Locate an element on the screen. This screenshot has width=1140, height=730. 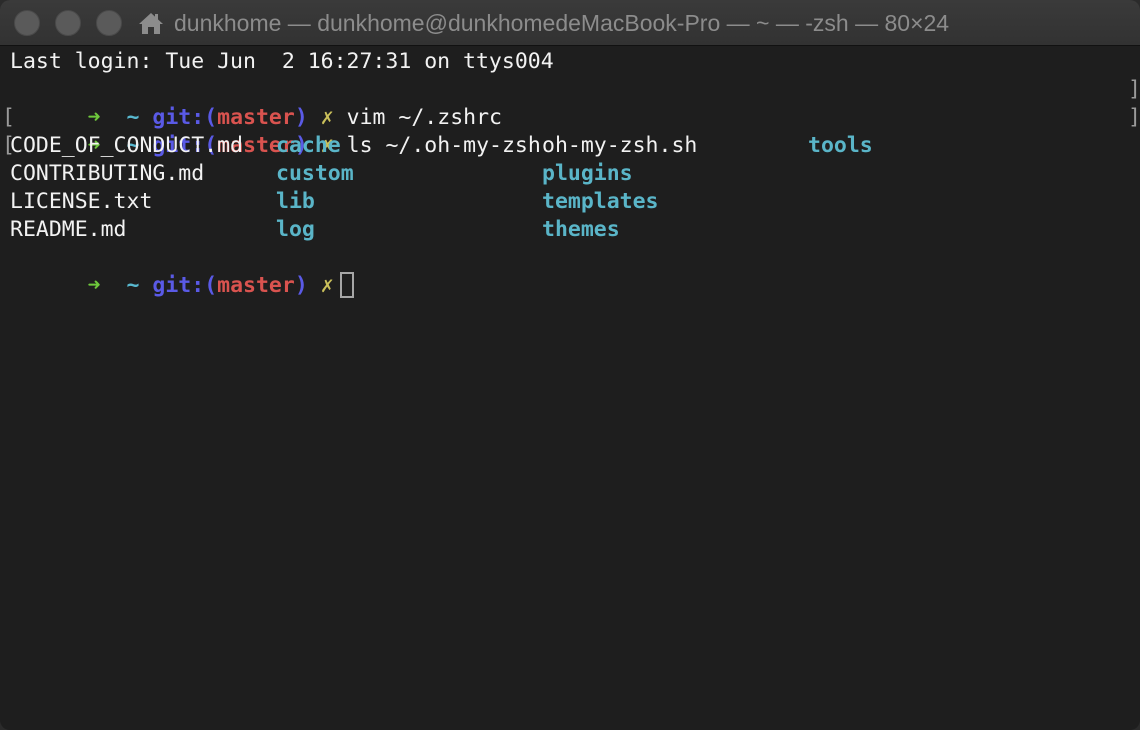
ls-directory-entry: plugins is located at coordinates (587, 173).